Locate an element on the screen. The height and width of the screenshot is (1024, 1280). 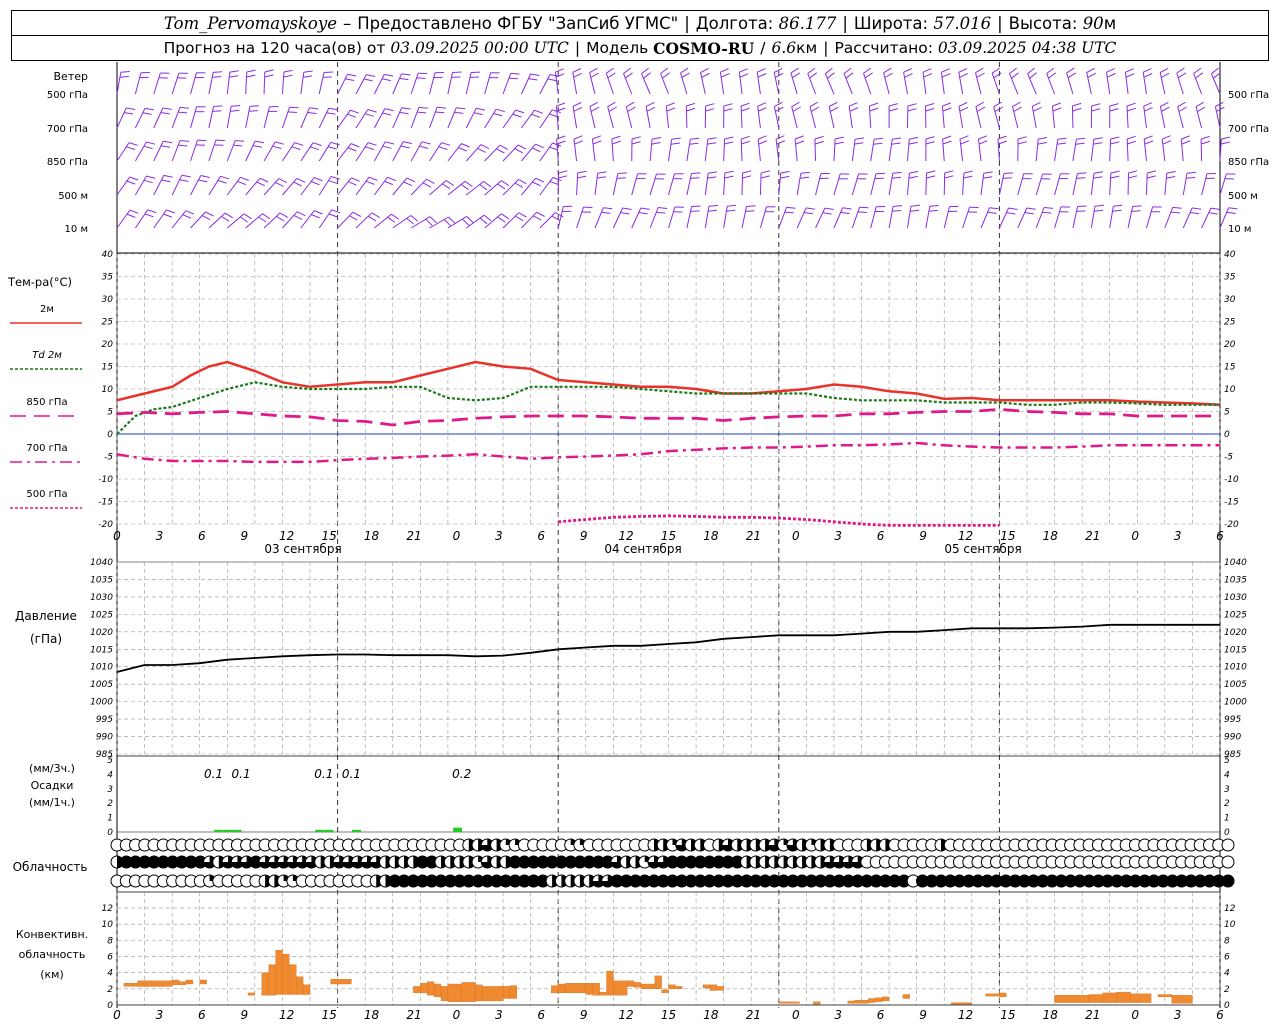
temp-legend-label: 850 гПа is located at coordinates (46, 402).